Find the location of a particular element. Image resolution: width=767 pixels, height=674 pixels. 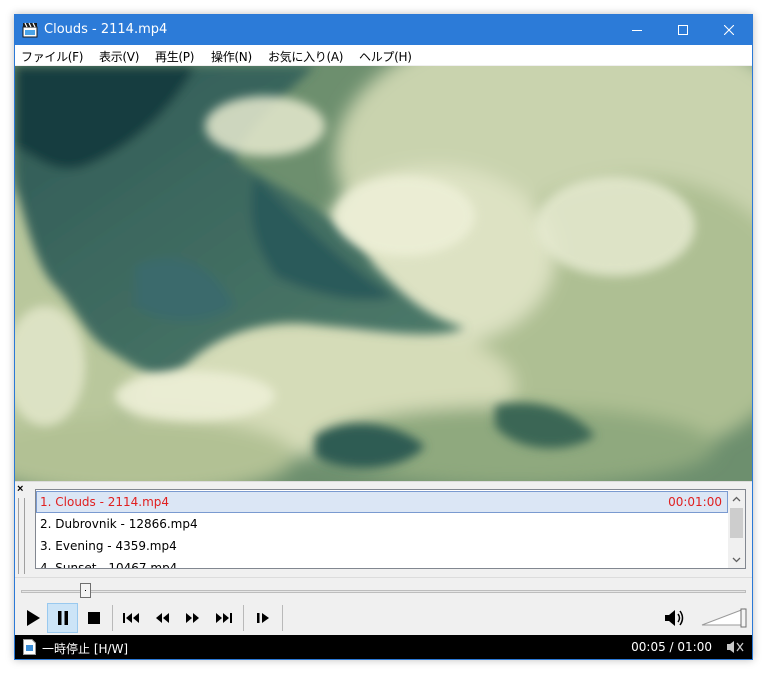

playlist-item: 2. Dubrovnik - 12866.mp4 is located at coordinates (382, 524).